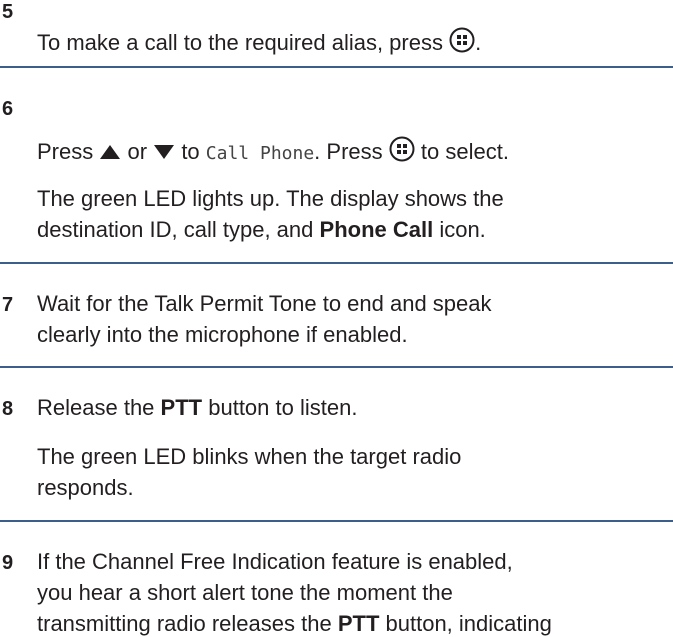 Image resolution: width=673 pixels, height=637 pixels. Describe the element at coordinates (164, 153) in the screenshot. I see `down-arrow-icon` at that location.